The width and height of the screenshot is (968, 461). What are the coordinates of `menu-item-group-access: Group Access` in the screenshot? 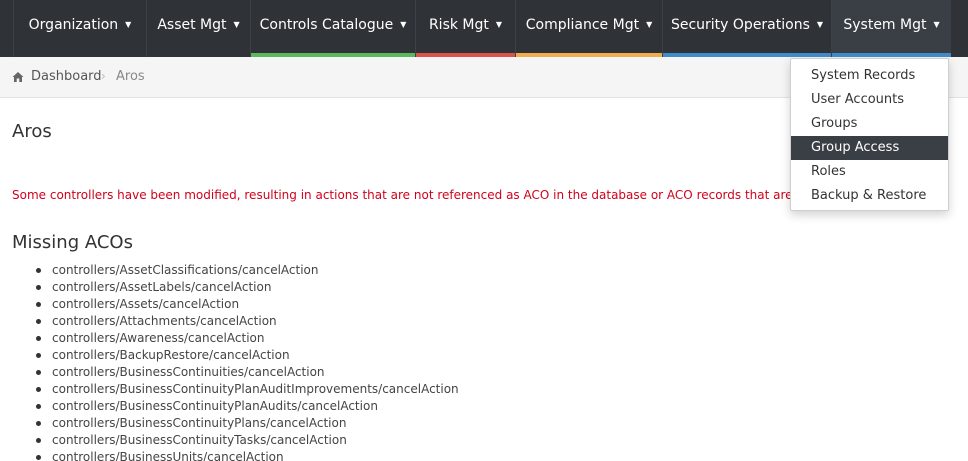 It's located at (869, 148).